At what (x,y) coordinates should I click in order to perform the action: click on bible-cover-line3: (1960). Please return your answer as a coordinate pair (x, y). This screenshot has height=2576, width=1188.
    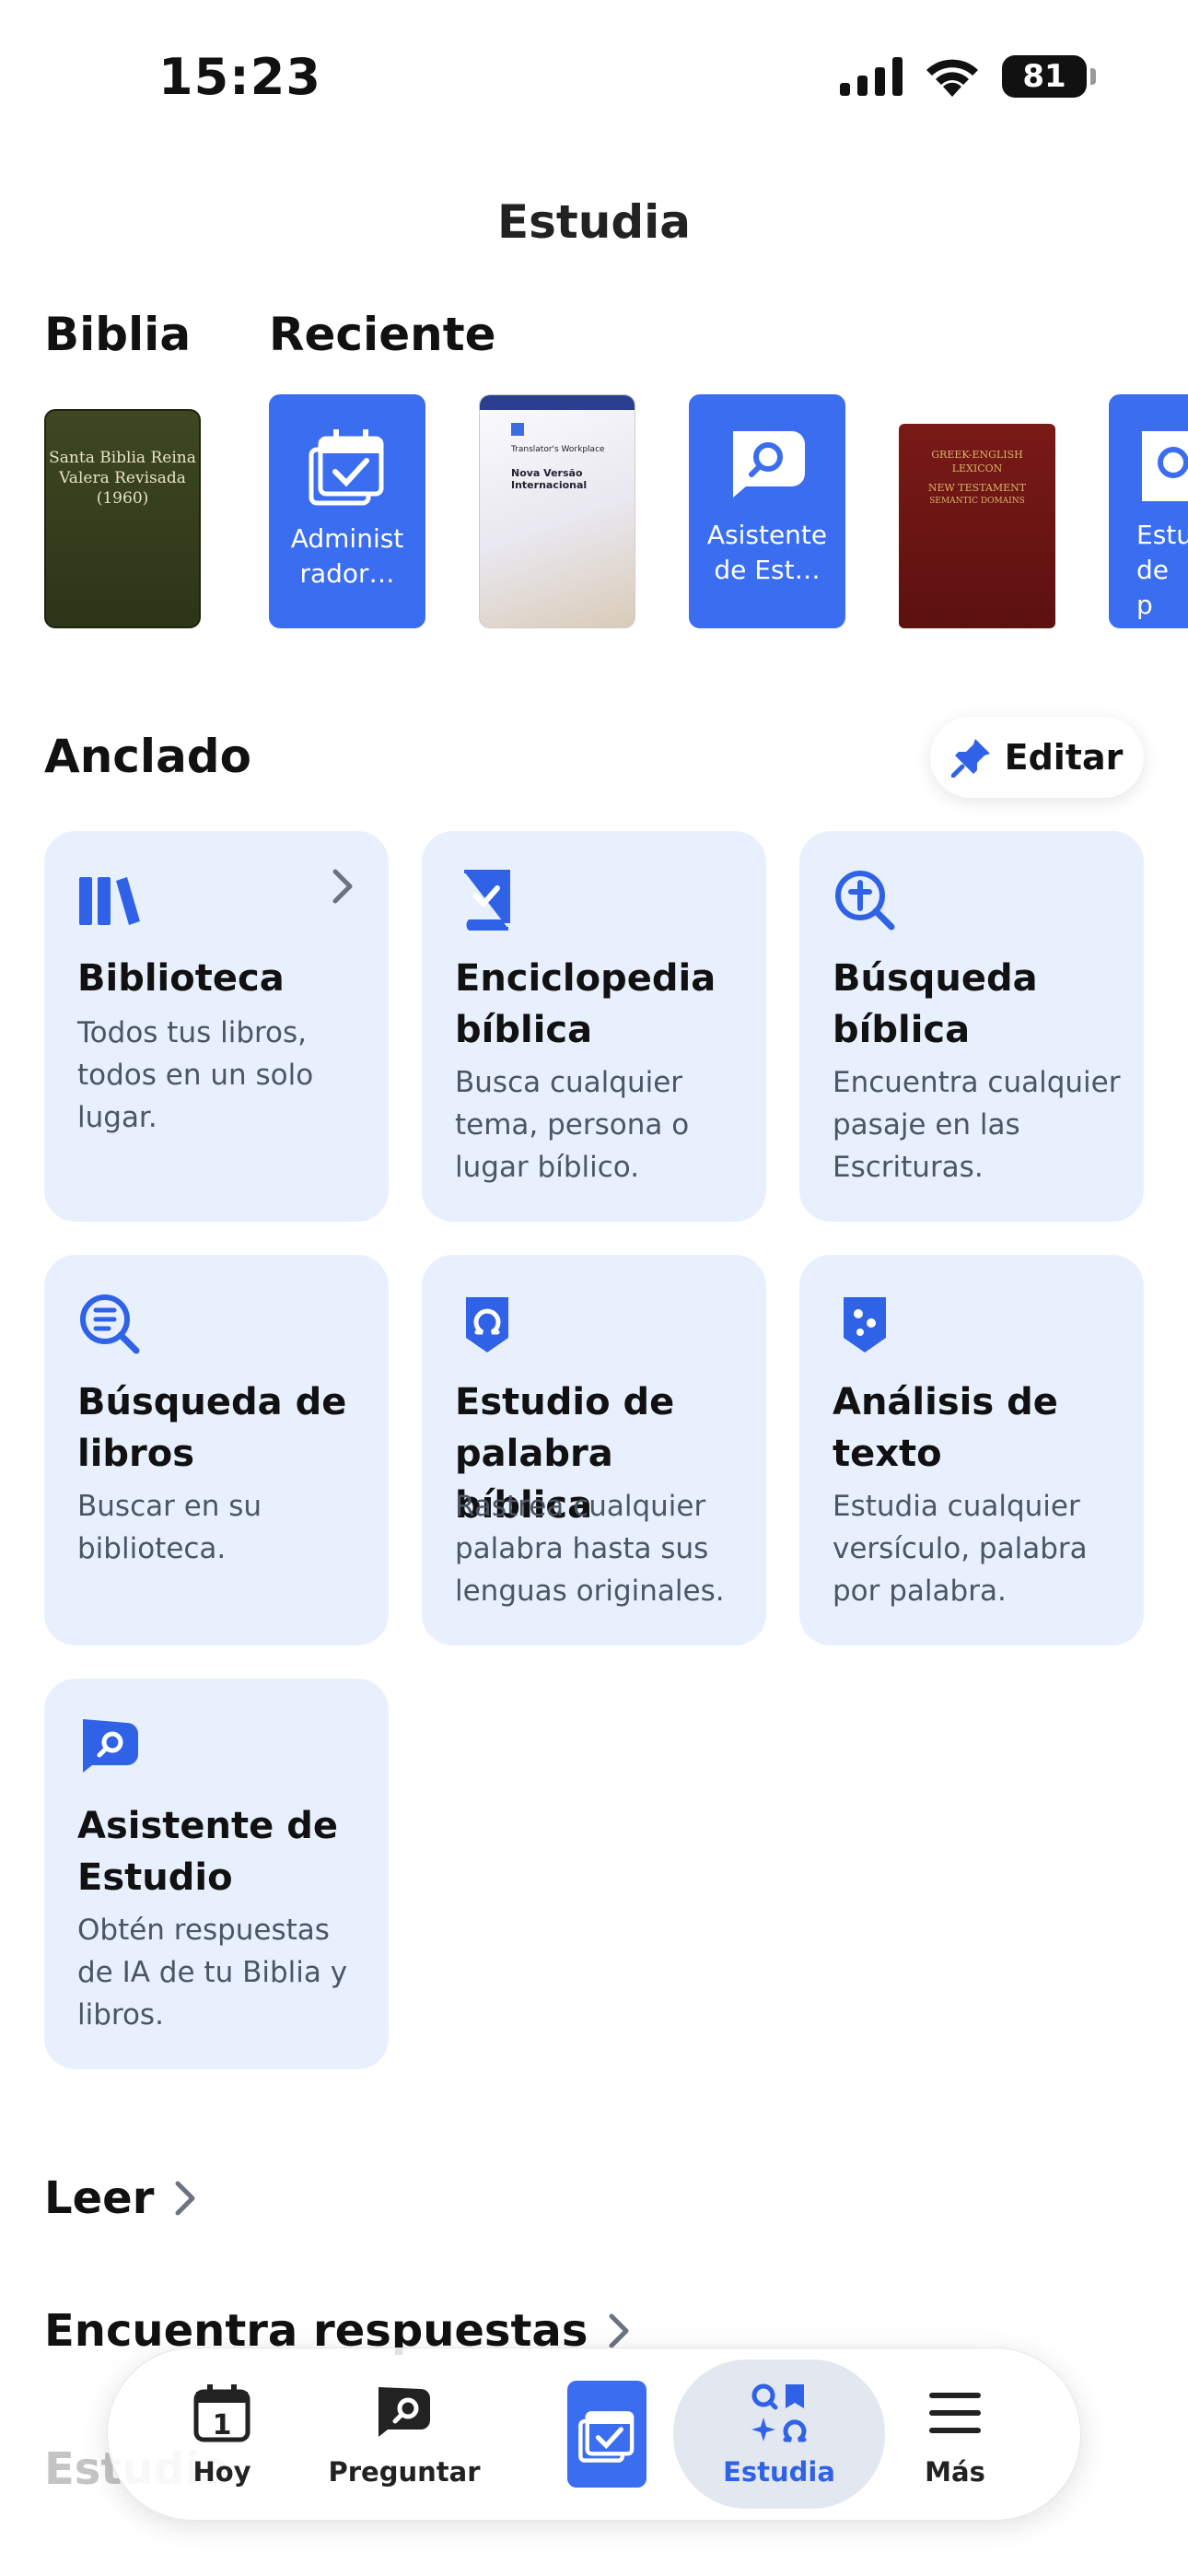
    Looking at the image, I should click on (122, 498).